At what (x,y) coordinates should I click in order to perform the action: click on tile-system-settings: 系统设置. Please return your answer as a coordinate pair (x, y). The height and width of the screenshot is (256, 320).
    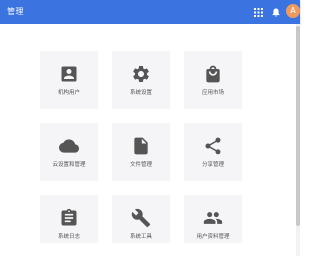
    Looking at the image, I should click on (141, 80).